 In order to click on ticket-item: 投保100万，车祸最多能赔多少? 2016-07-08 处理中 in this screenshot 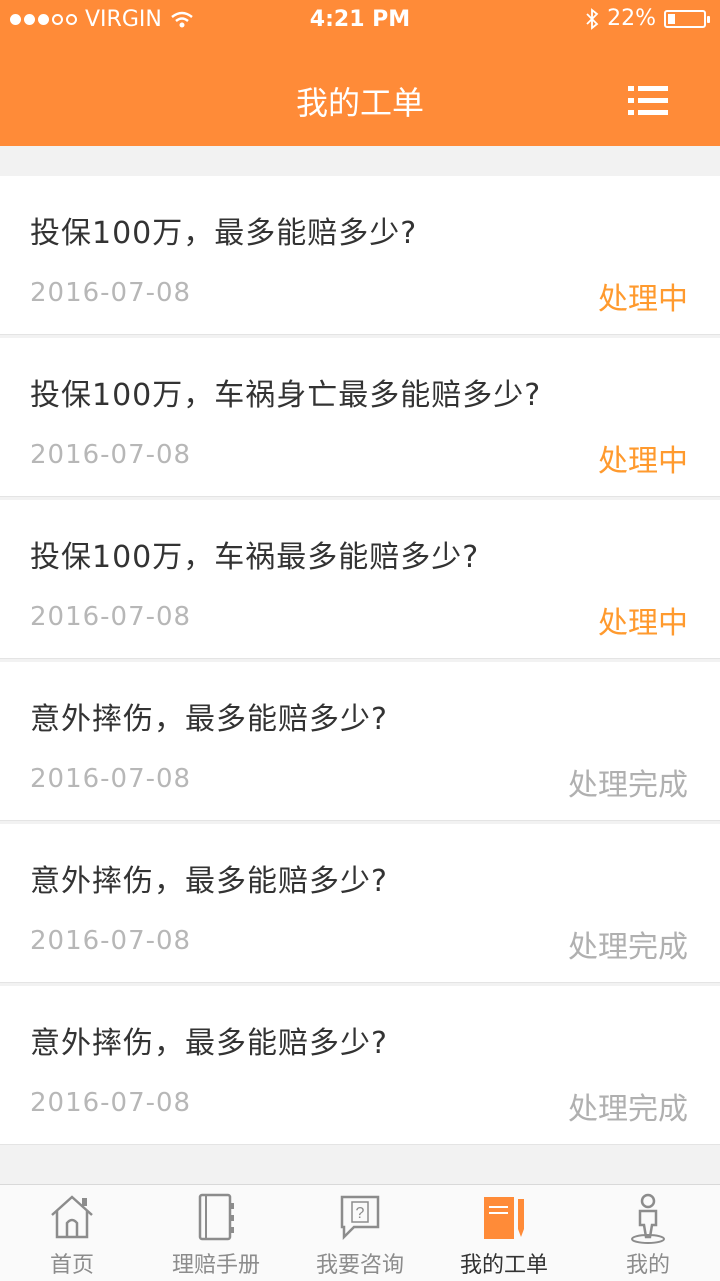, I will do `click(360, 579)`.